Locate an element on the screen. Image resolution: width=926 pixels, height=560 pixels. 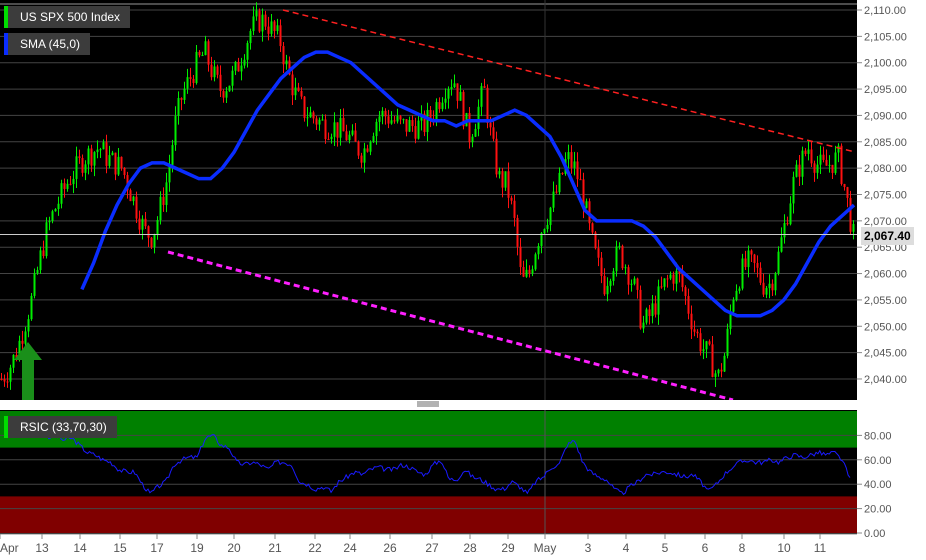
y-tick-label: 80.00 is located at coordinates (878, 436).